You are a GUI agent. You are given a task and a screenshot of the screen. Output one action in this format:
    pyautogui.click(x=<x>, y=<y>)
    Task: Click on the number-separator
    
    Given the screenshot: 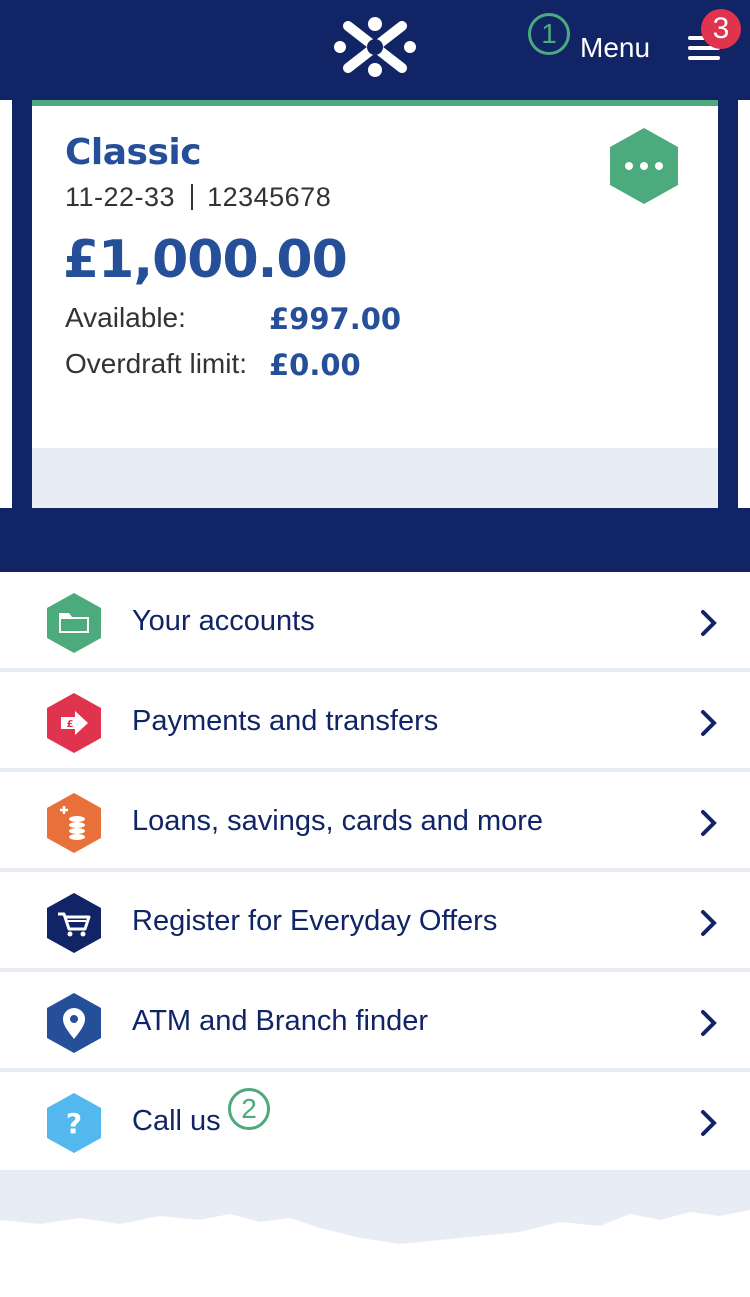 What is the action you would take?
    pyautogui.click(x=192, y=197)
    